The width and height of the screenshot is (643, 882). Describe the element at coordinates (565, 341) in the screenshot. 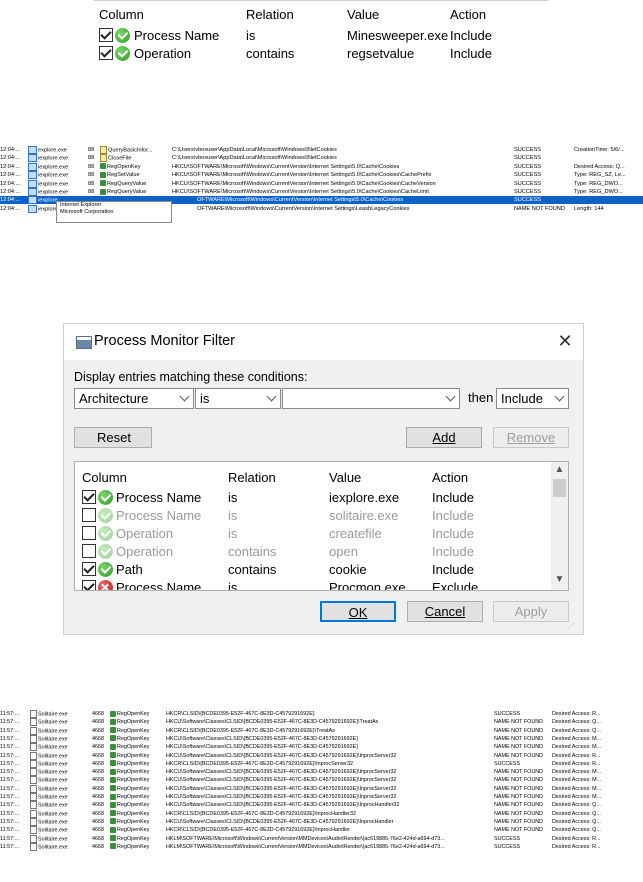

I see `close-icon: ✕` at that location.